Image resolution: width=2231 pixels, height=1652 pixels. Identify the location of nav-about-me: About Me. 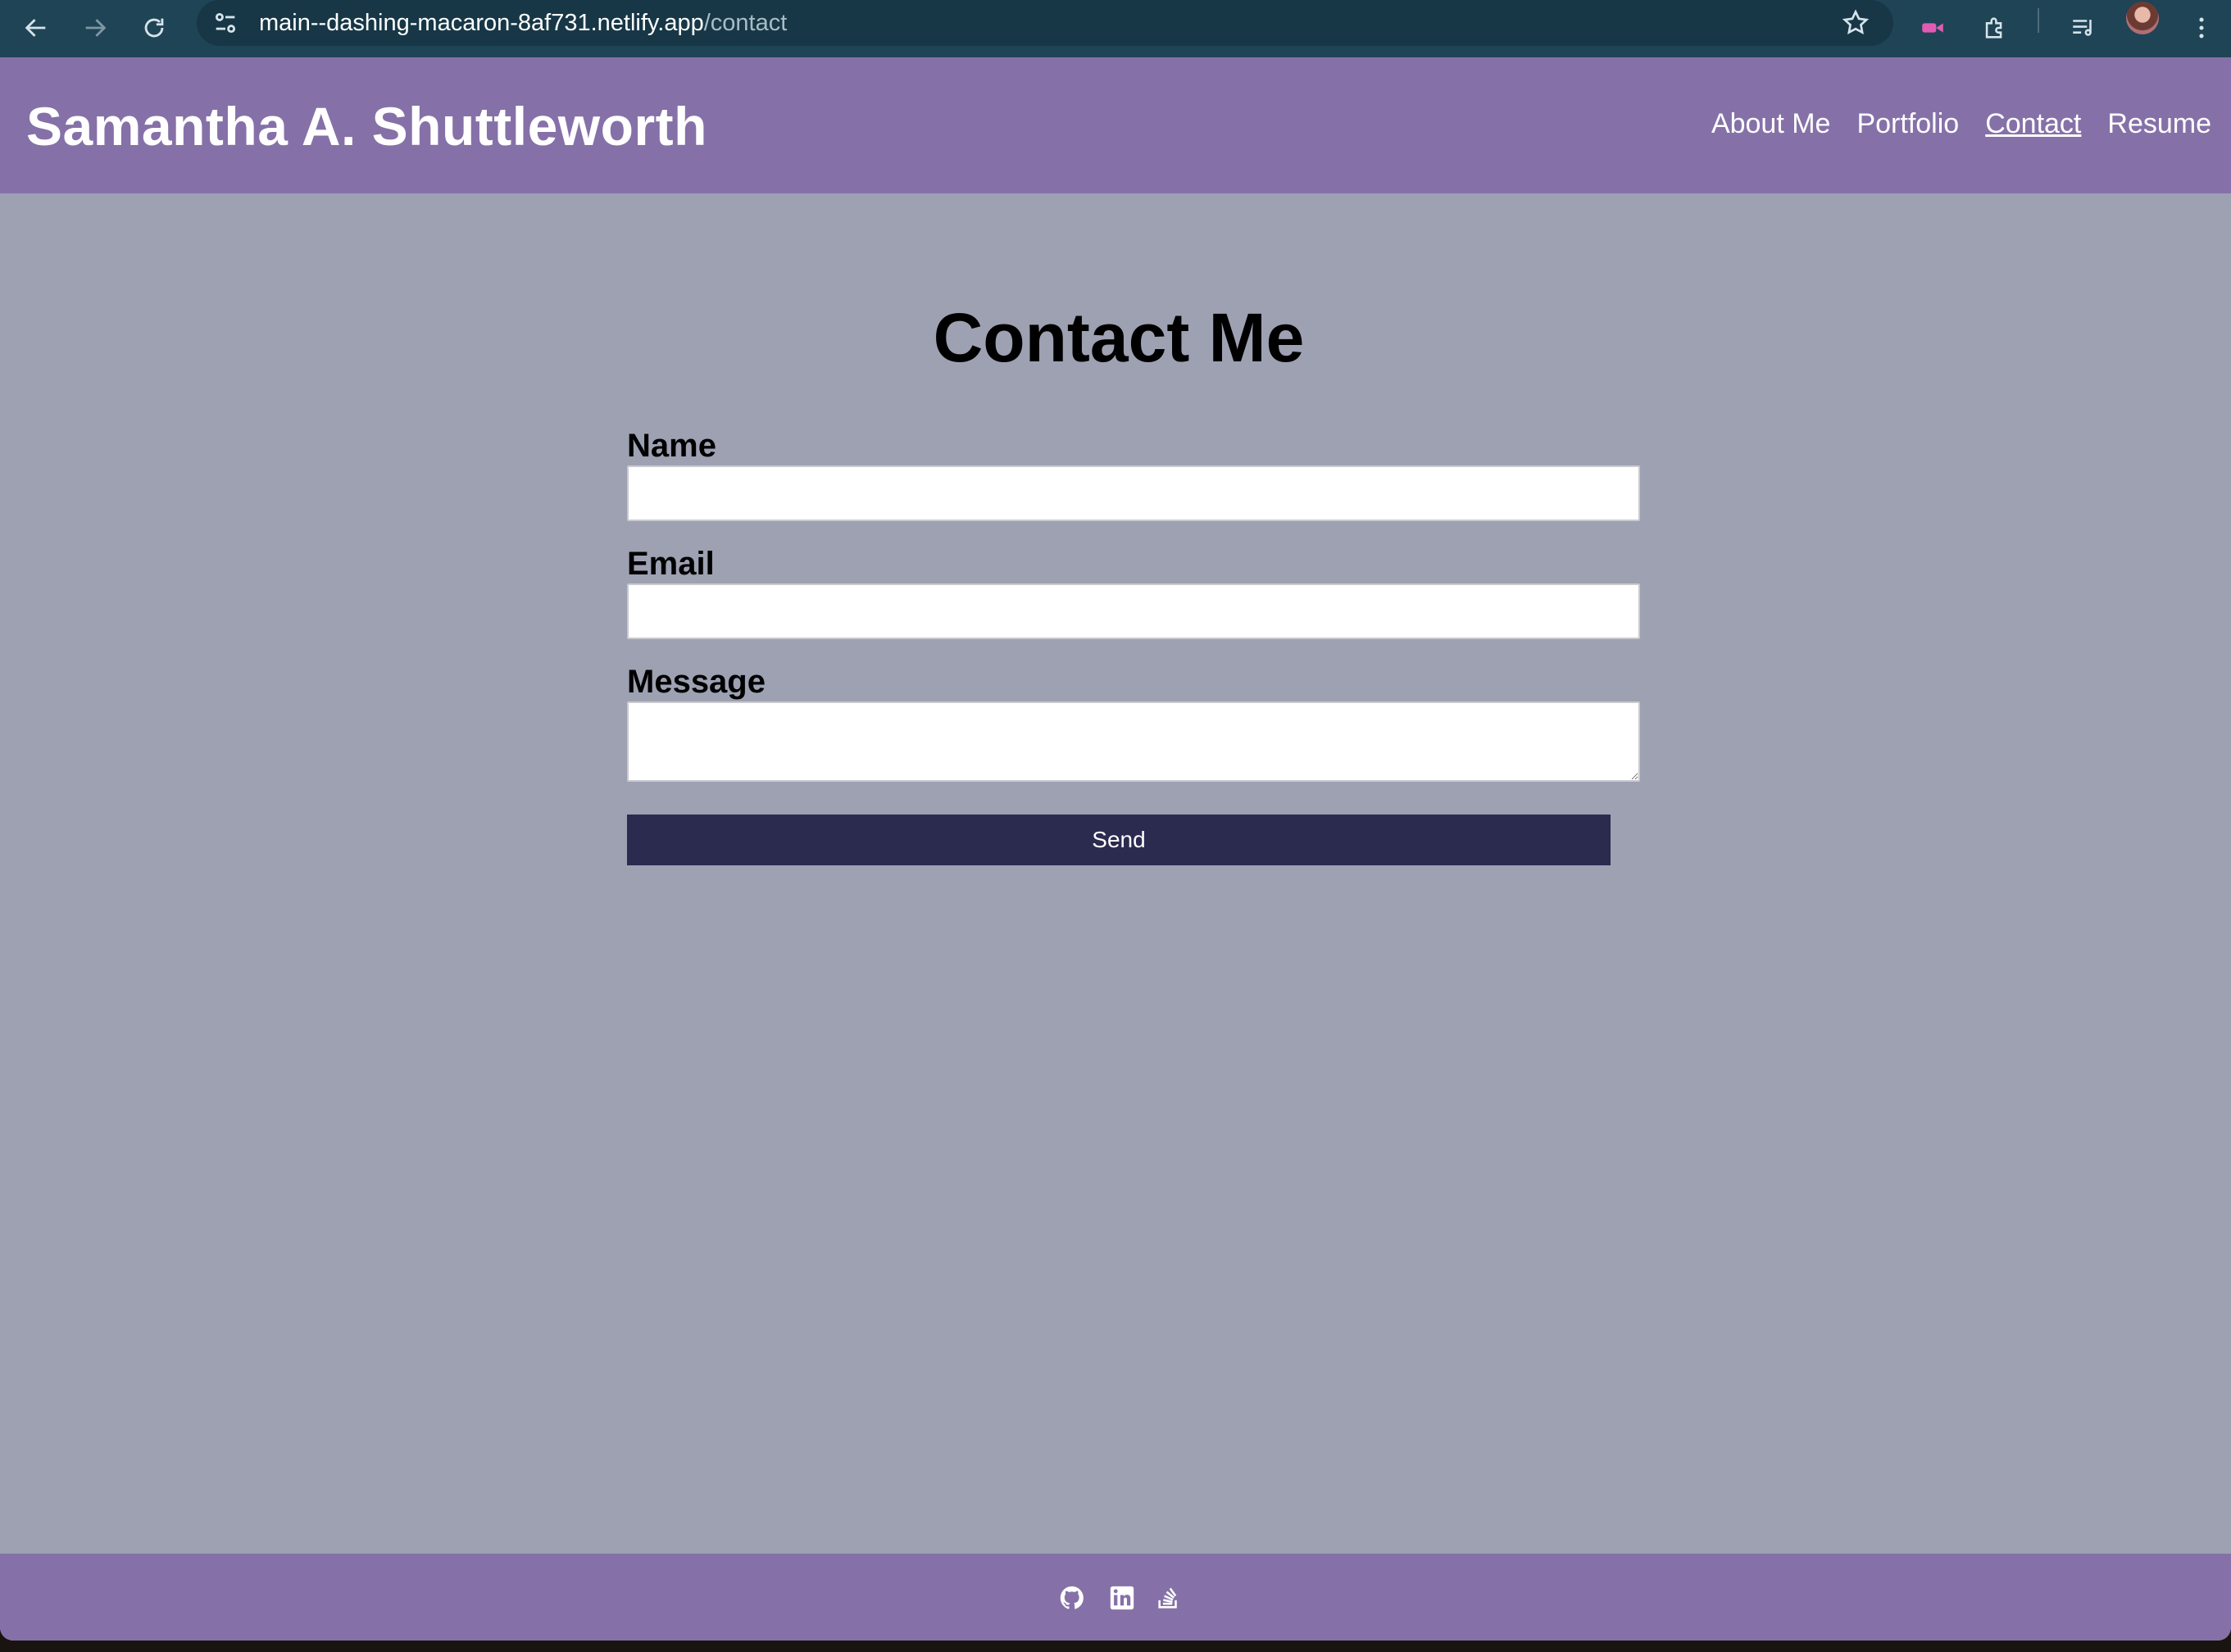
(1771, 124).